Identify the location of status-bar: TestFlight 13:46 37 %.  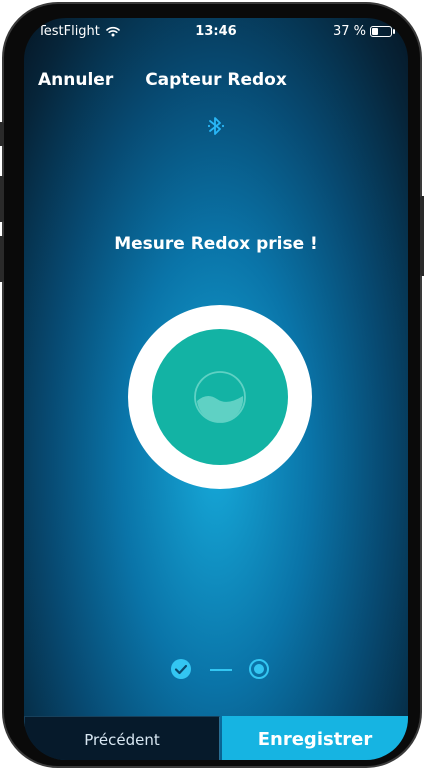
(216, 32).